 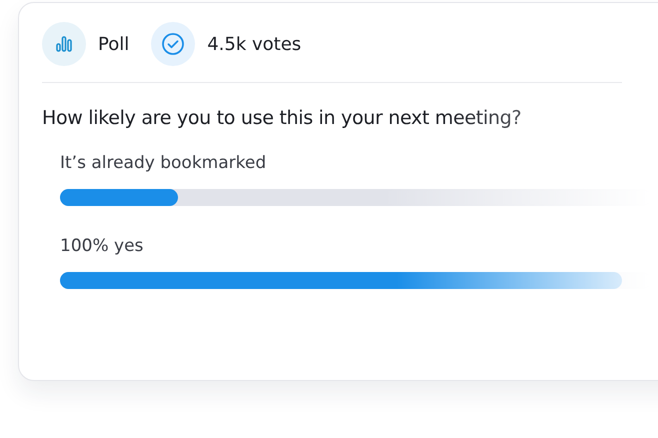 I want to click on option-label: 100% yes, so click(x=102, y=246).